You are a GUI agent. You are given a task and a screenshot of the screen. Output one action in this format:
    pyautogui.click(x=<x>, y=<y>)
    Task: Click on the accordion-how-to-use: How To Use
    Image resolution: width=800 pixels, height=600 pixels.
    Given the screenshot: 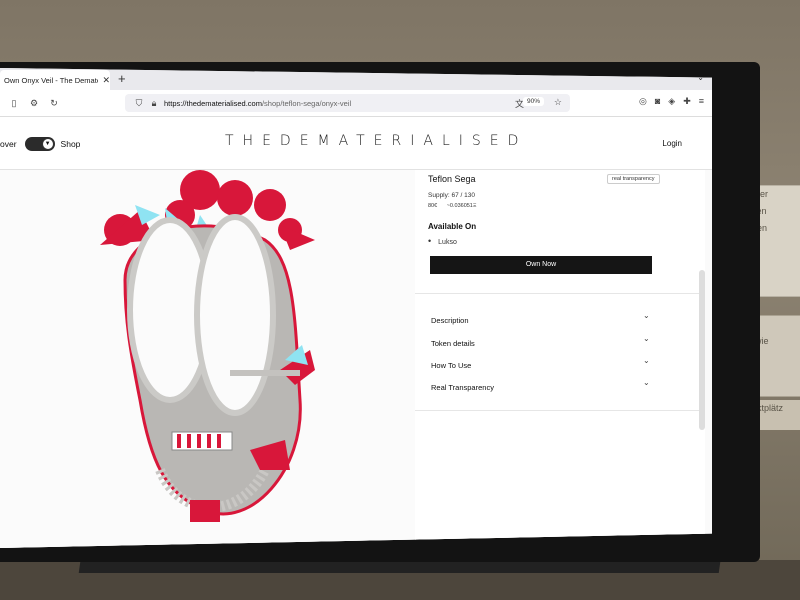 What is the action you would take?
    pyautogui.click(x=451, y=365)
    